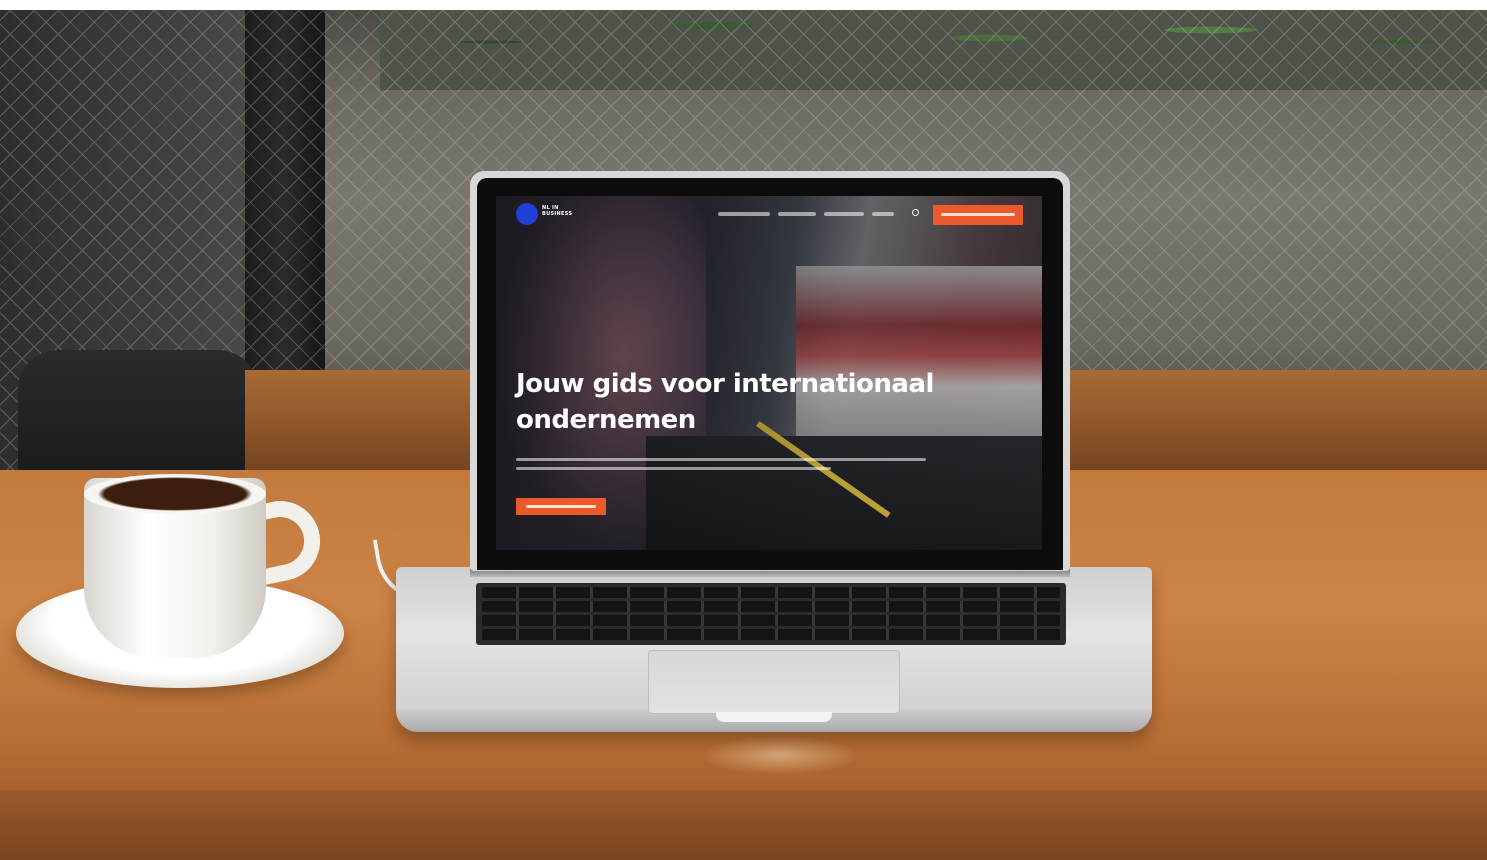  Describe the element at coordinates (743, 825) in the screenshot. I see `table-edge` at that location.